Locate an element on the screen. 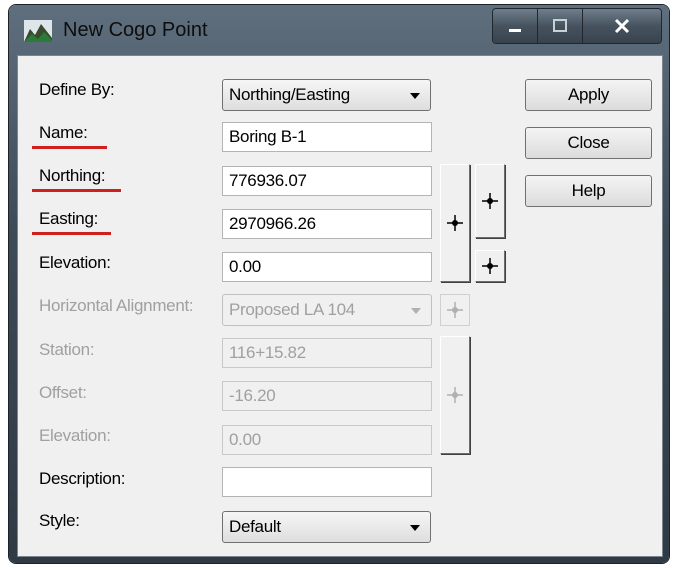  station-input: 116+15.82 is located at coordinates (327, 353).